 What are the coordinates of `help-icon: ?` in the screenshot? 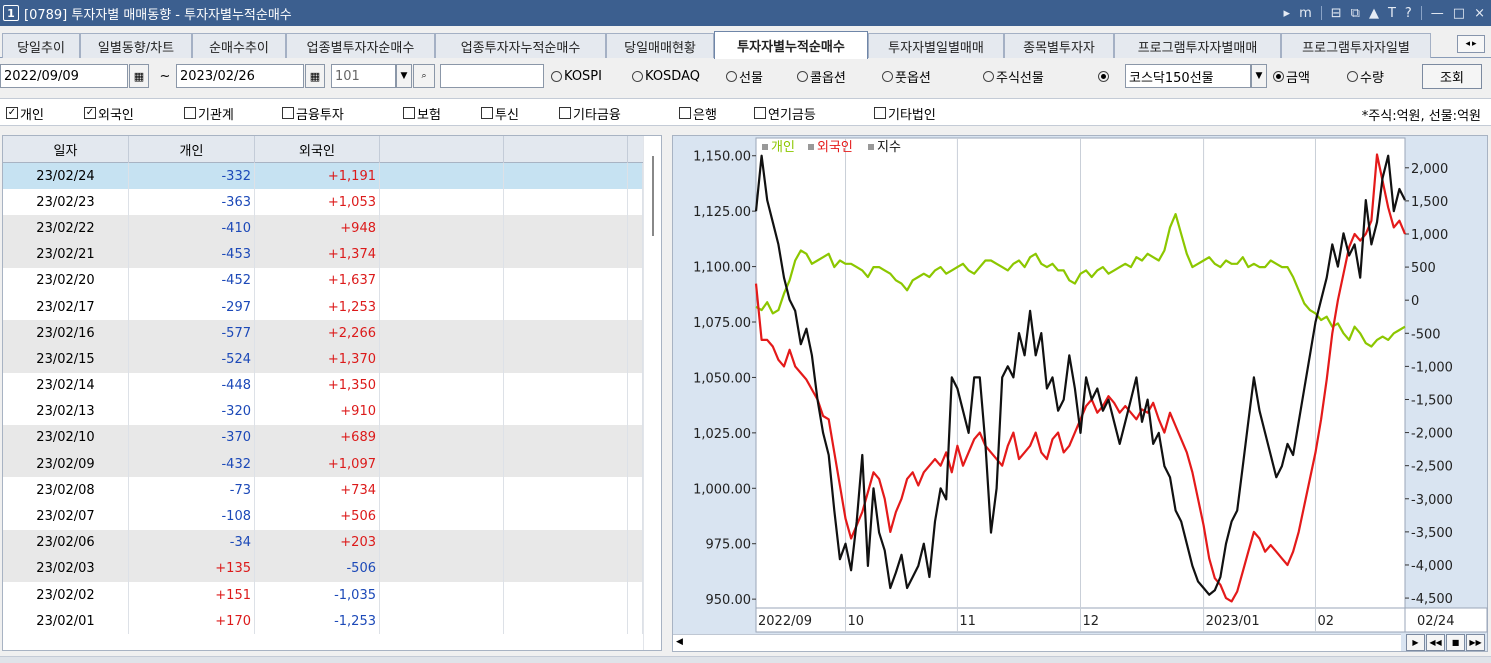 It's located at (1408, 13).